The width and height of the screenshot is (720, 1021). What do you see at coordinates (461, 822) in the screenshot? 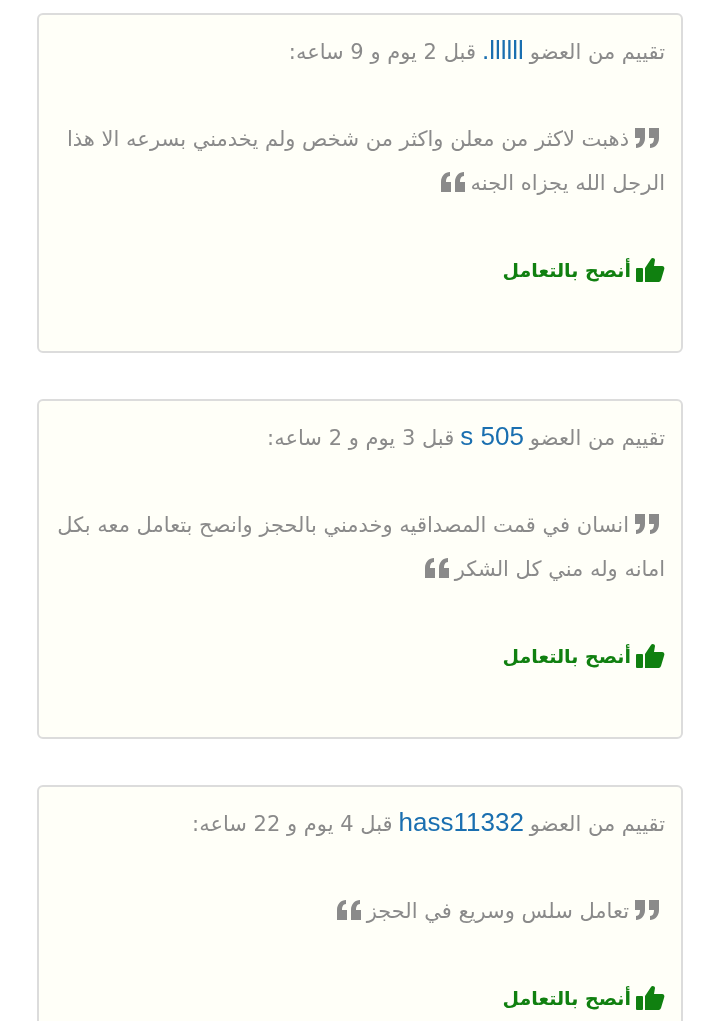
I see `member-link: hass11332` at bounding box center [461, 822].